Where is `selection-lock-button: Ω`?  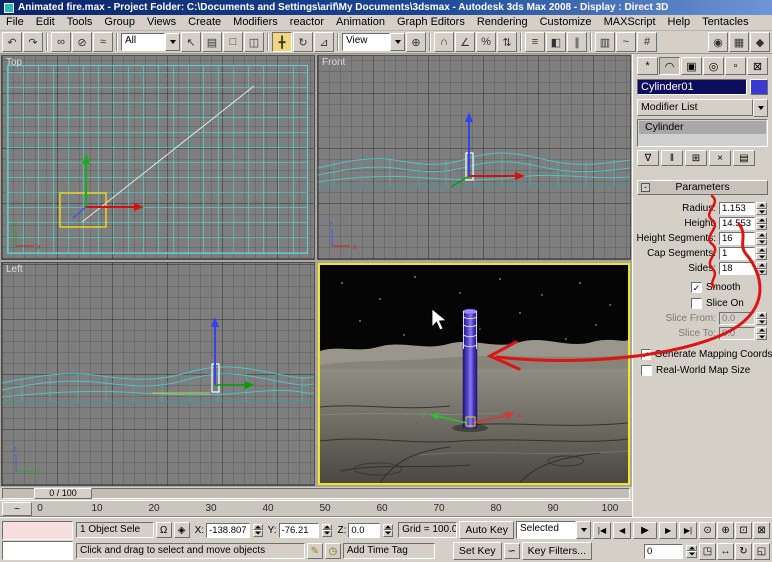 selection-lock-button: Ω is located at coordinates (163, 530).